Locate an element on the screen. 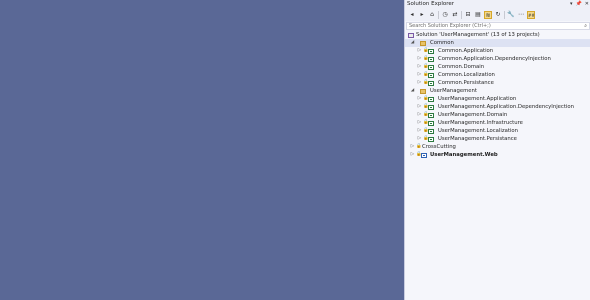 The height and width of the screenshot is (300, 590). search-input: Search Solution Explorer (Ctrl+;) ⌕ is located at coordinates (498, 26).